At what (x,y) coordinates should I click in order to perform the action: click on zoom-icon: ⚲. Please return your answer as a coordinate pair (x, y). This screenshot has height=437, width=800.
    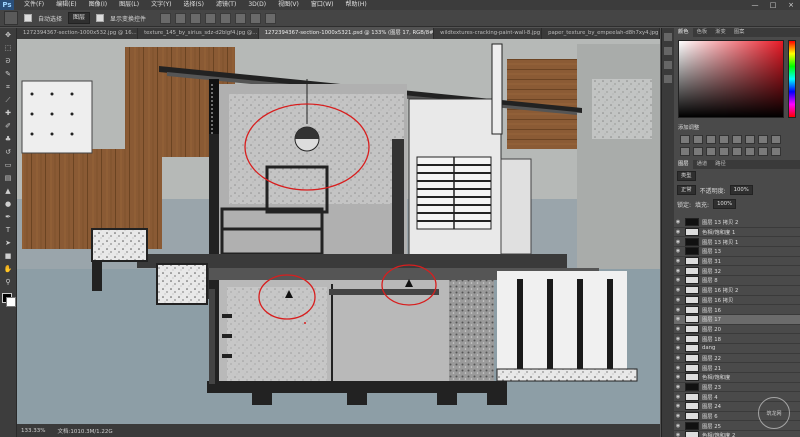
    Looking at the image, I should click on (8, 282).